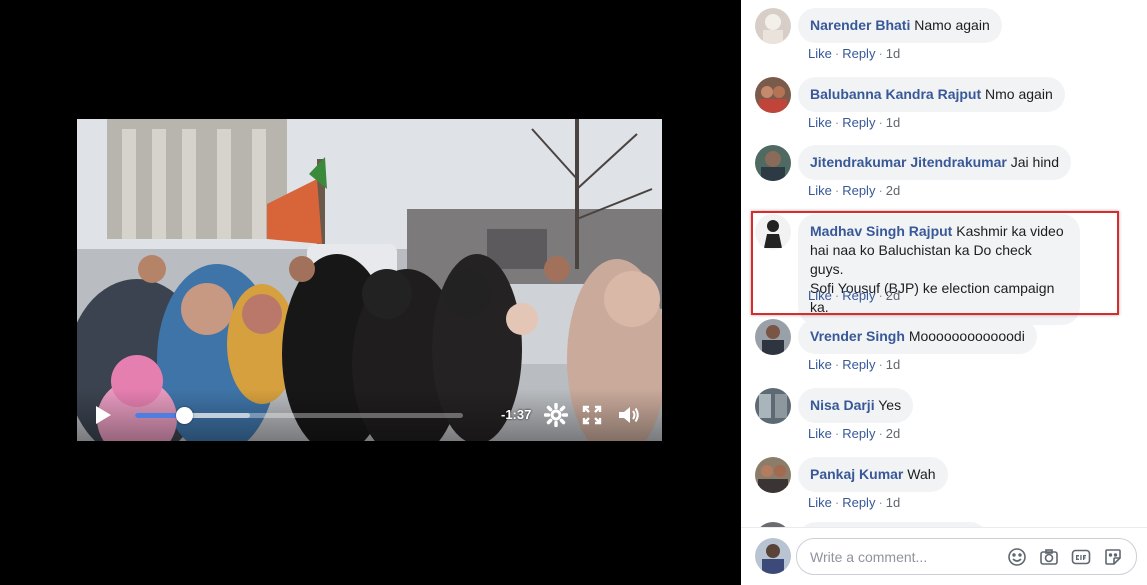 The width and height of the screenshot is (1147, 585). I want to click on time-remaining: -1:37, so click(516, 414).